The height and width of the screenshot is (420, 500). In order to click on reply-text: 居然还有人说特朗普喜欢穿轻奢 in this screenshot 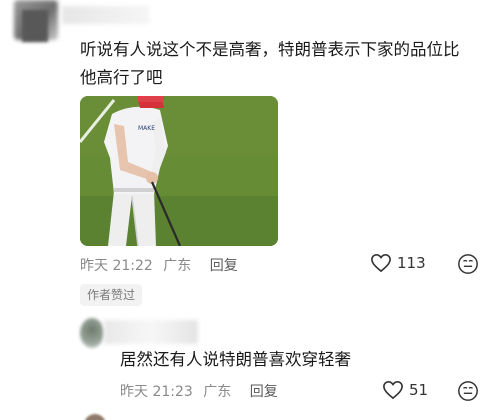, I will do `click(235, 359)`.